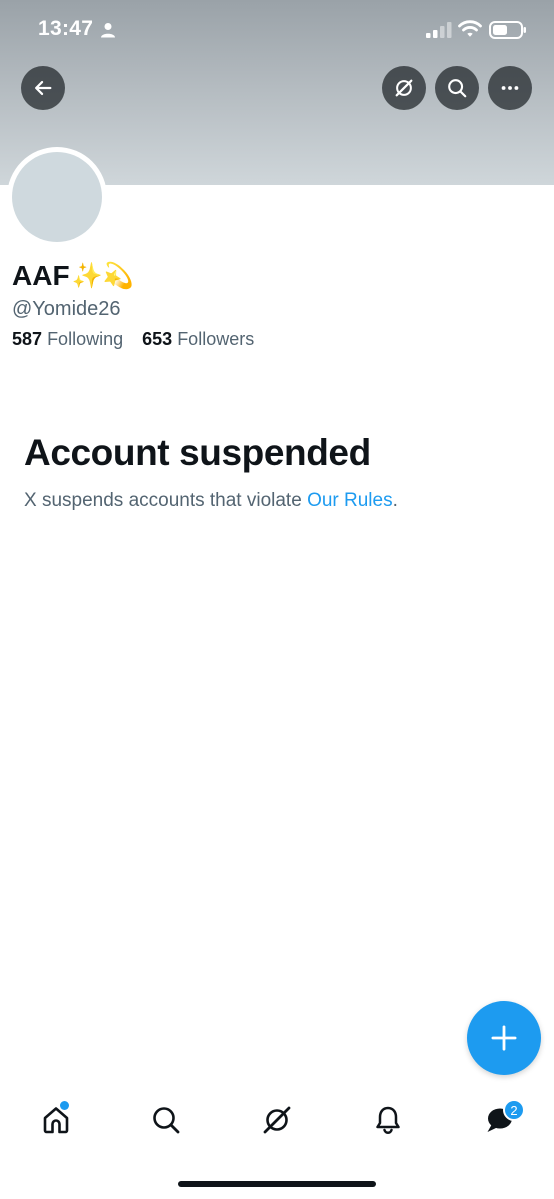  What do you see at coordinates (41, 275) in the screenshot?
I see `display-name-text: AAF` at bounding box center [41, 275].